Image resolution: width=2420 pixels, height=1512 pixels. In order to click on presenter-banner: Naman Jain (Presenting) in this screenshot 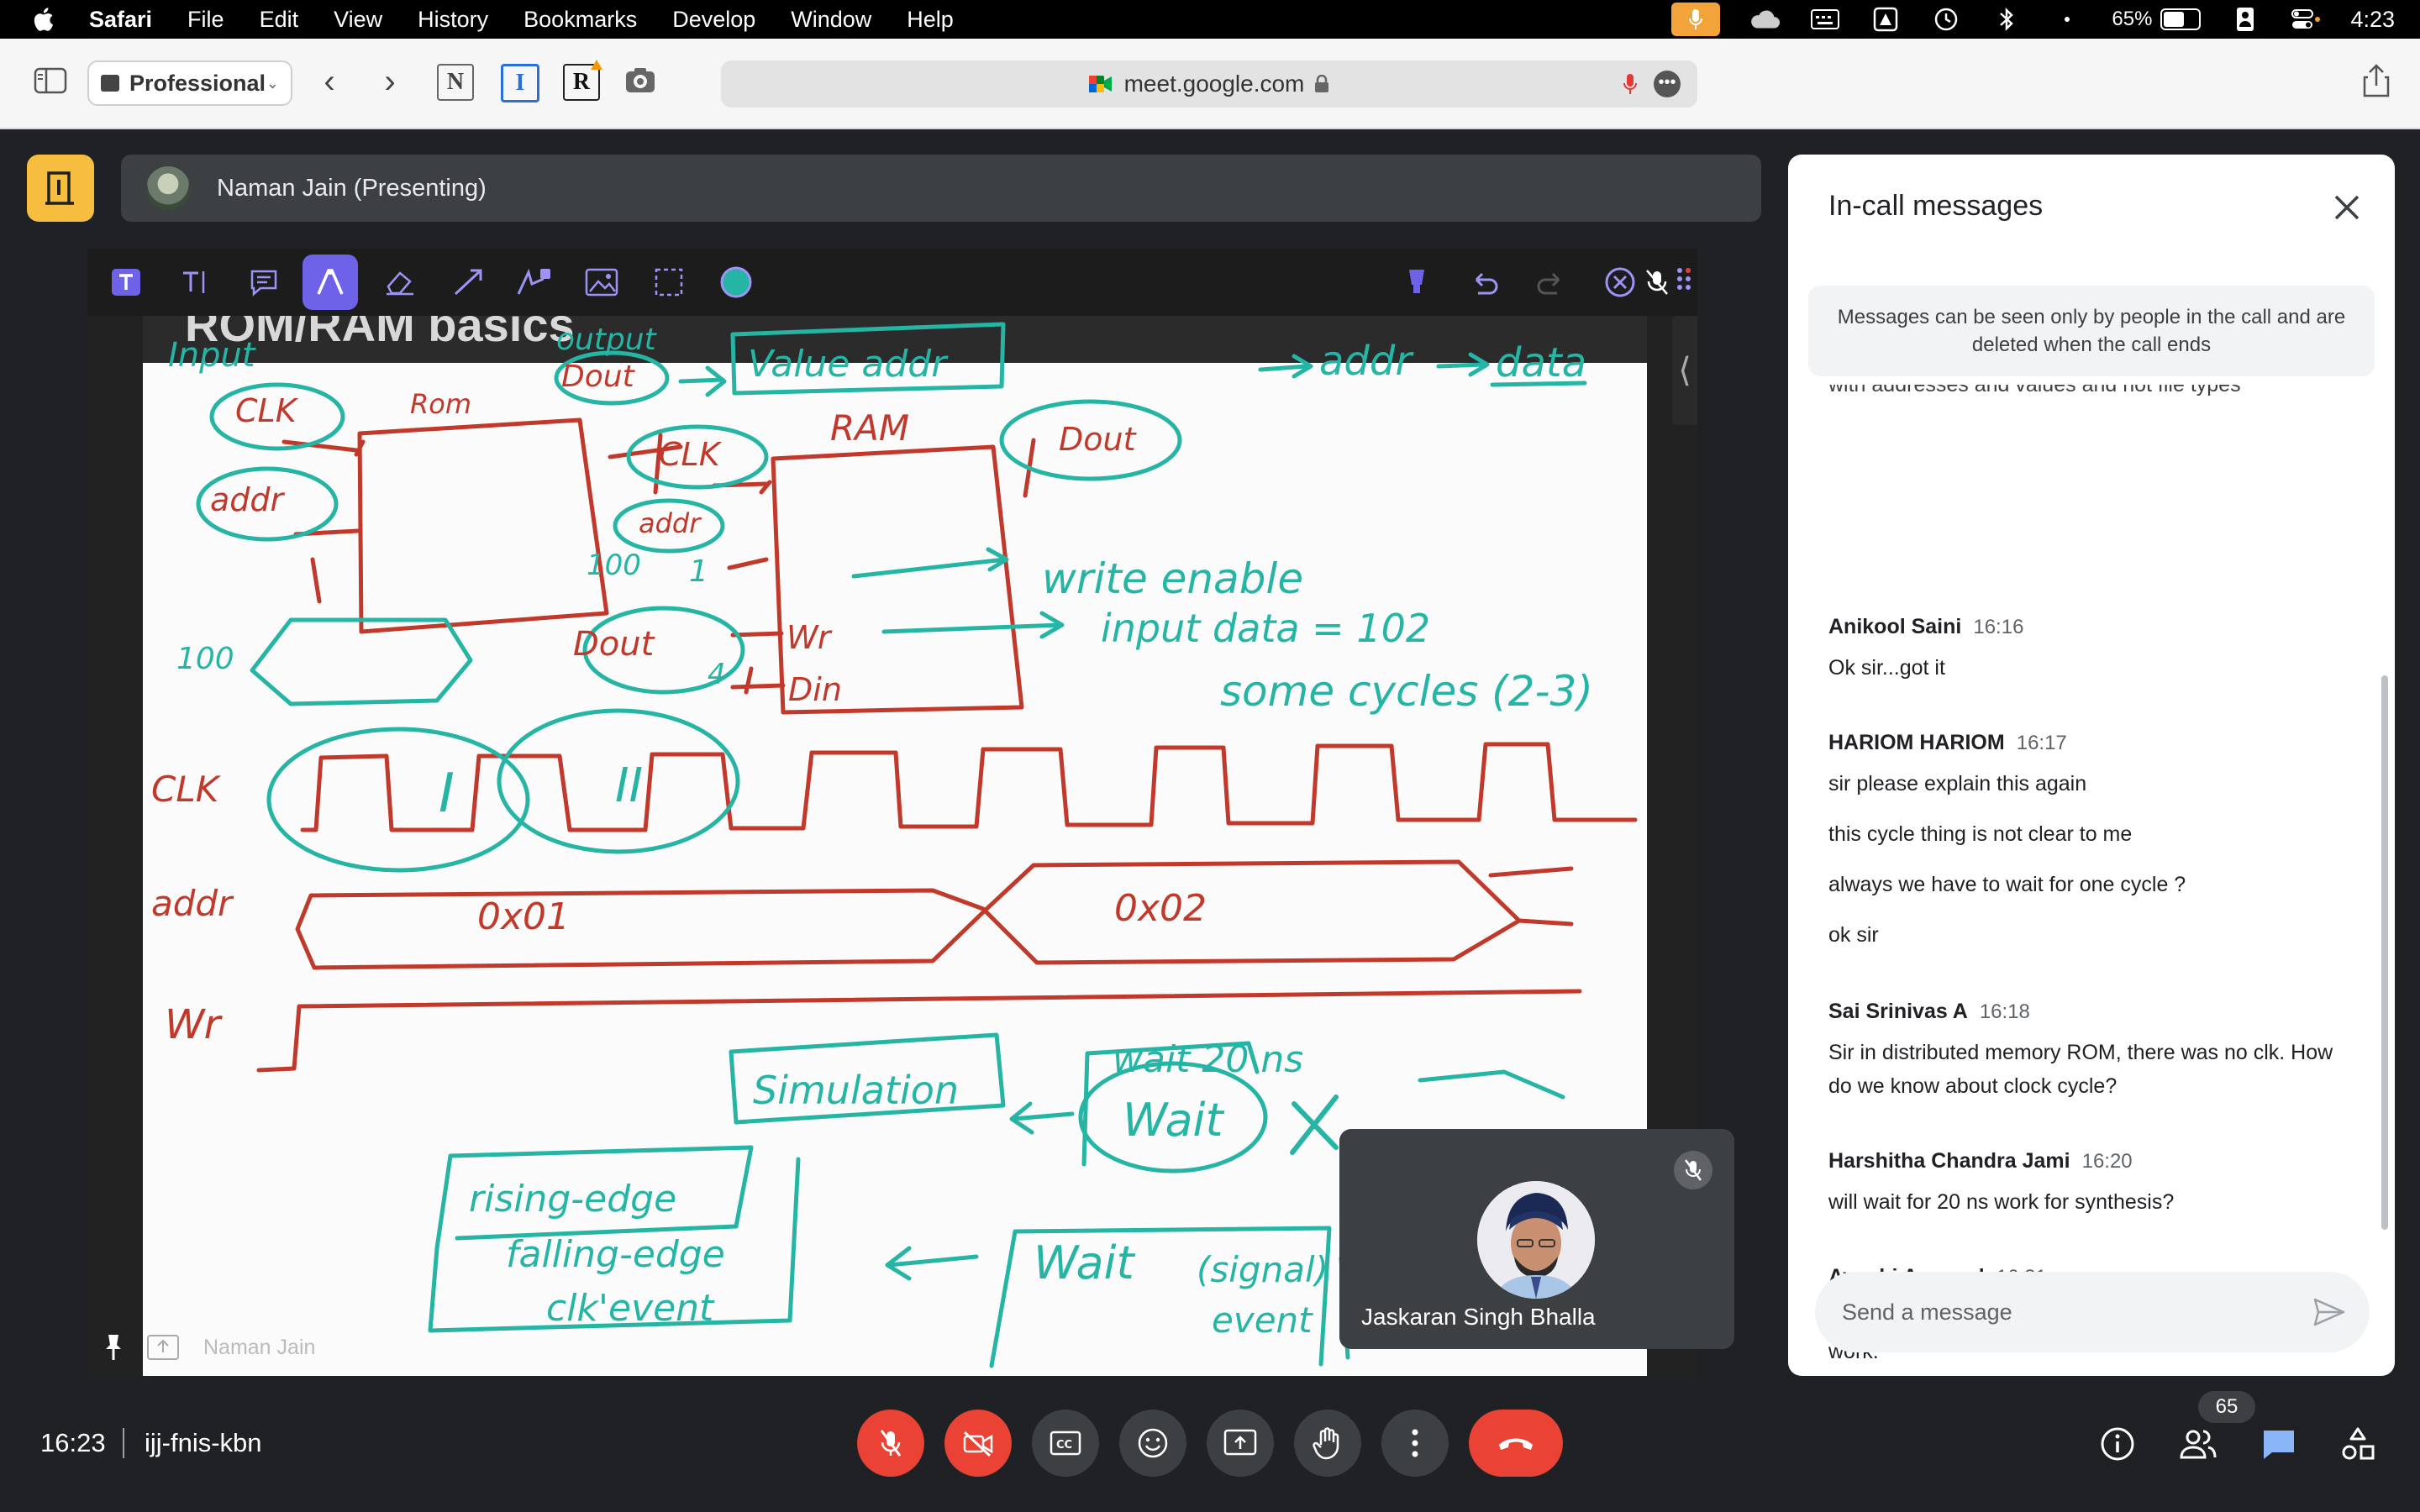, I will do `click(941, 188)`.